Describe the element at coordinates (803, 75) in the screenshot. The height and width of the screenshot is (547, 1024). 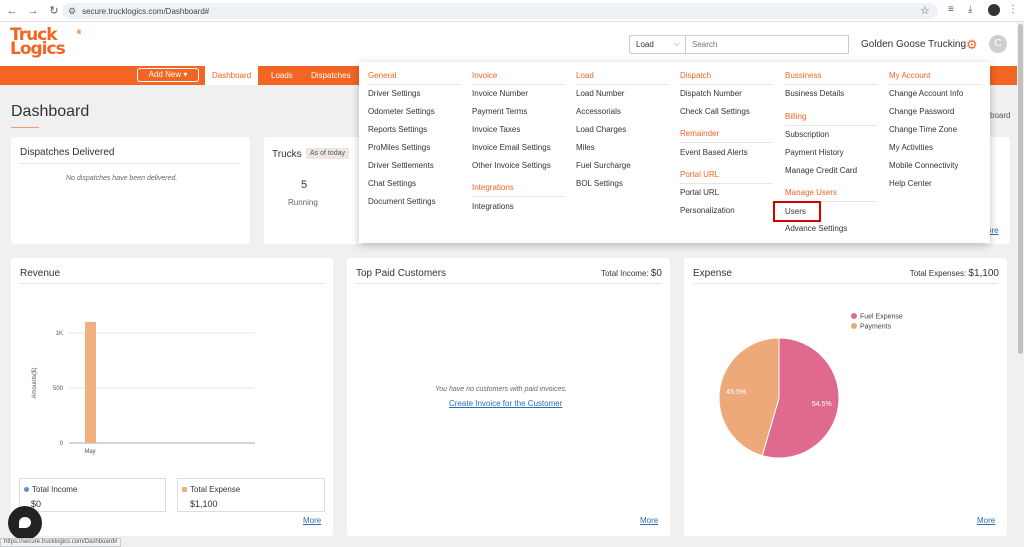
I see `menu-head-business: Bussiness` at that location.